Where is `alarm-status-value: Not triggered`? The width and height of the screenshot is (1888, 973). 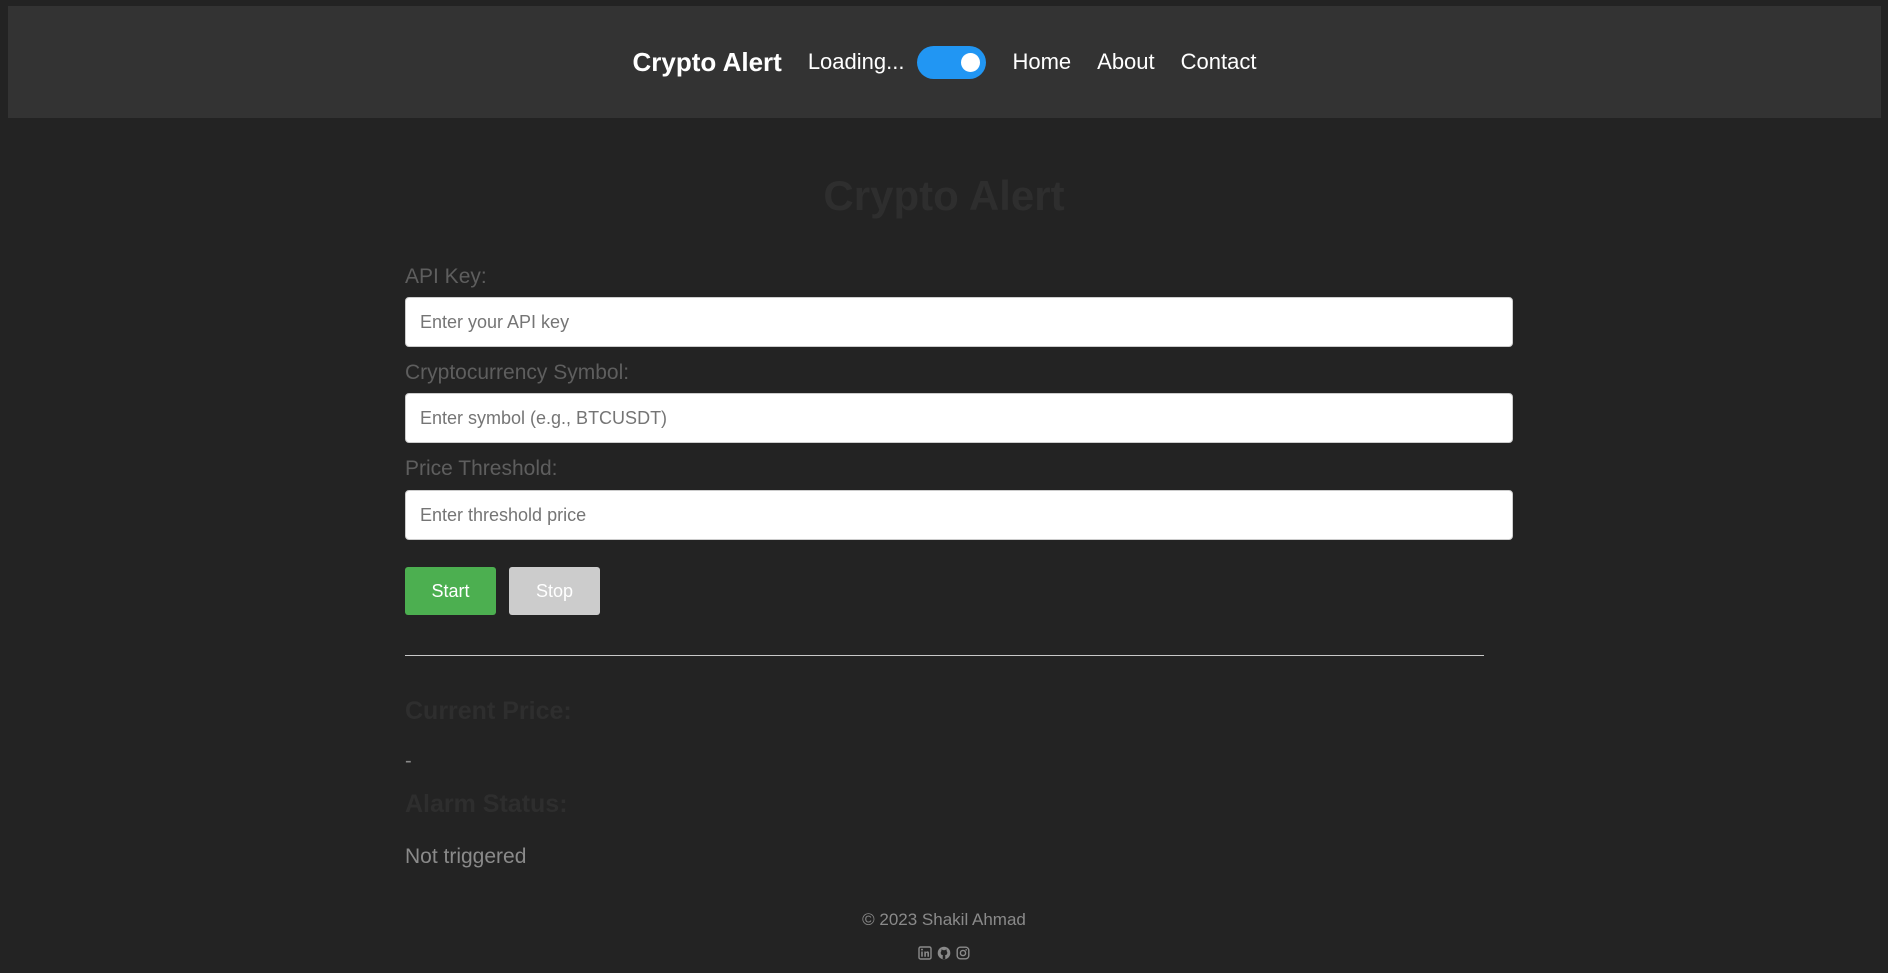
alarm-status-value: Not triggered is located at coordinates (466, 856).